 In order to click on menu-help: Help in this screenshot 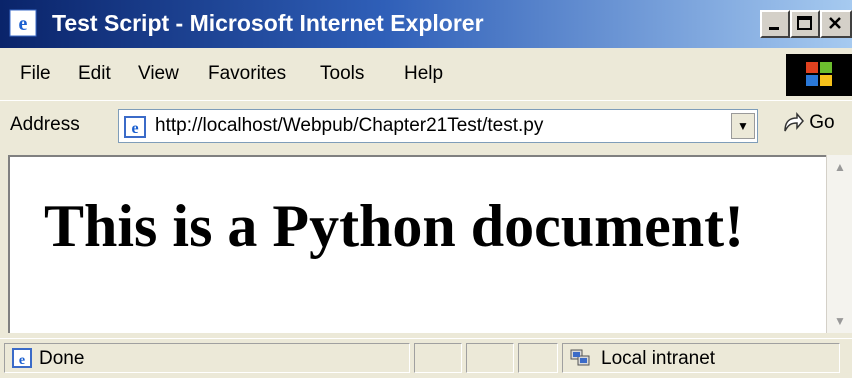, I will do `click(423, 74)`.